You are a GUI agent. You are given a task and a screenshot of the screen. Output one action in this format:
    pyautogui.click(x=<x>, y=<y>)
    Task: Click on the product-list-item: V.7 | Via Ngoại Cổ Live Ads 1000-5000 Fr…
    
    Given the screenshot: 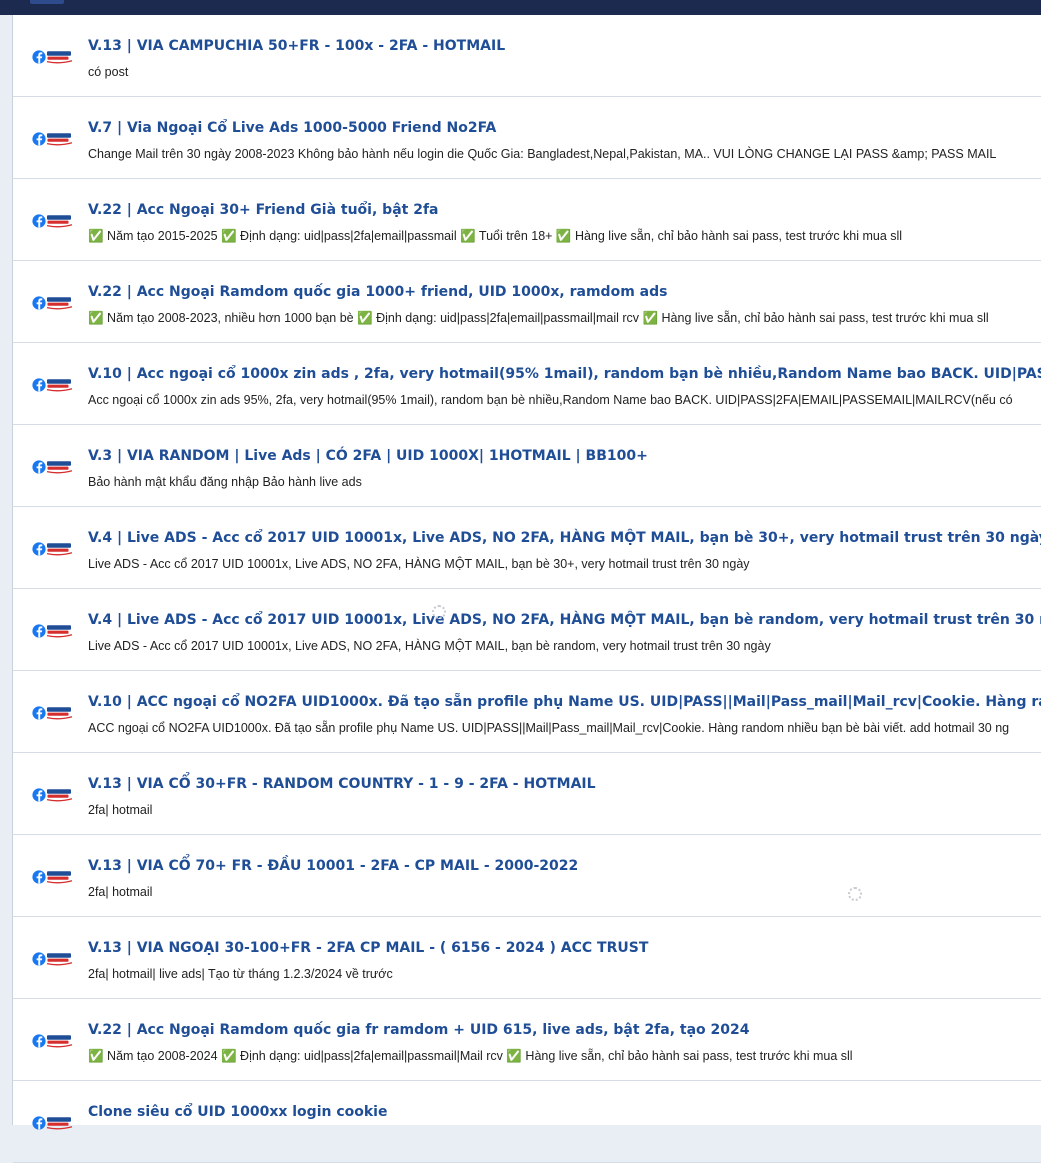 What is the action you would take?
    pyautogui.click(x=527, y=138)
    